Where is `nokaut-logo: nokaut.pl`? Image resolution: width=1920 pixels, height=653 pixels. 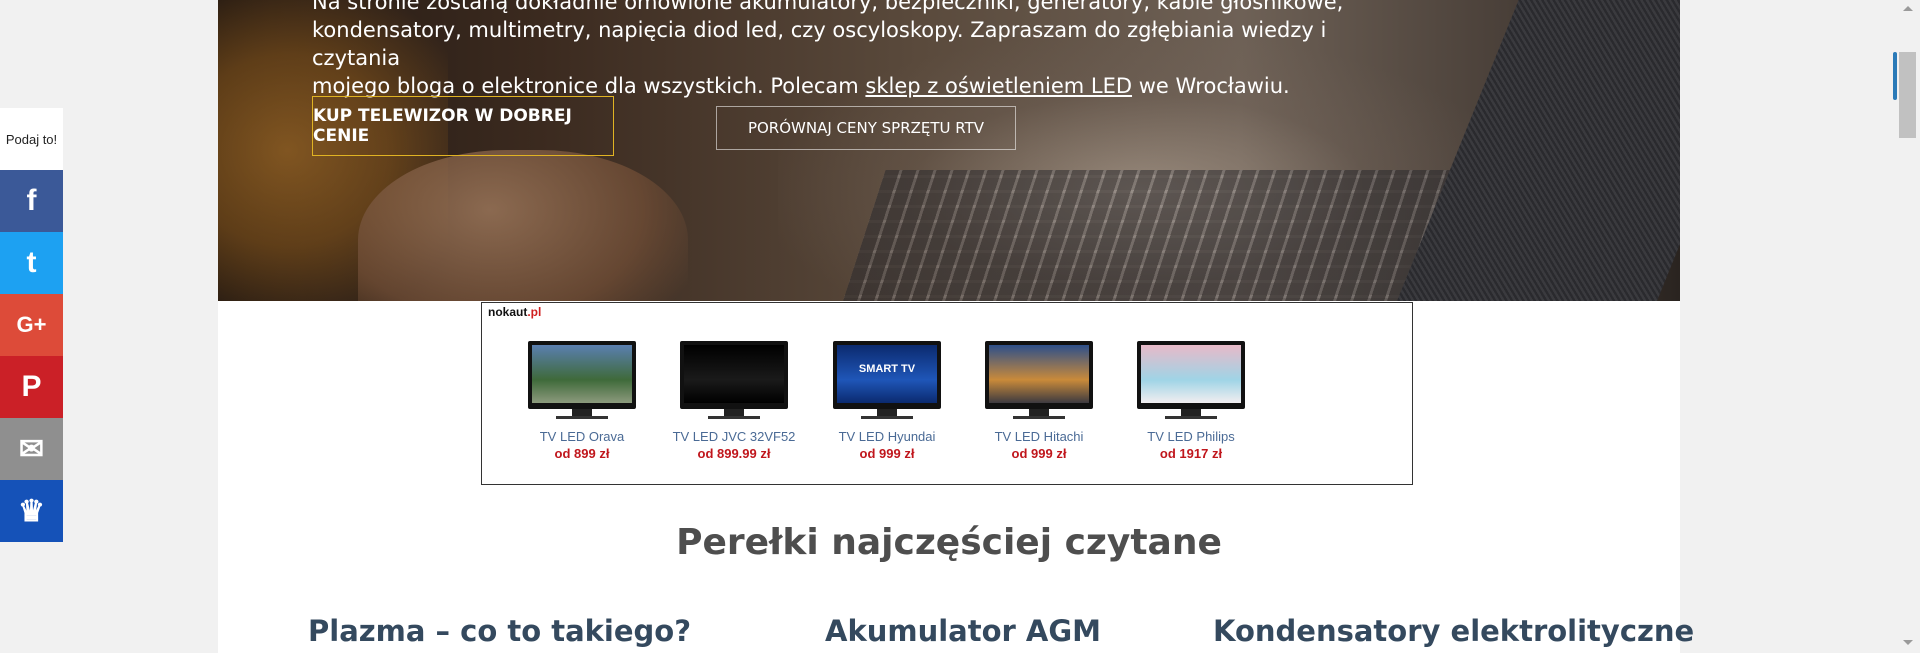 nokaut-logo: nokaut.pl is located at coordinates (514, 312).